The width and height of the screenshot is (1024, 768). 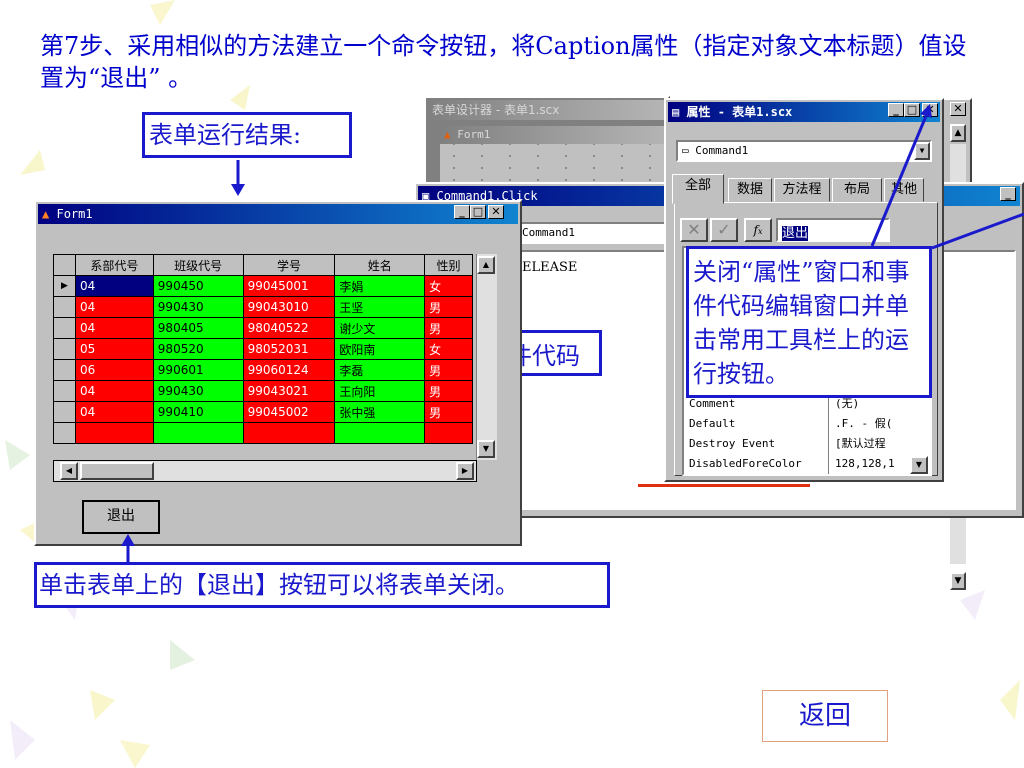 I want to click on run-result-arrowhead, so click(x=238, y=190).